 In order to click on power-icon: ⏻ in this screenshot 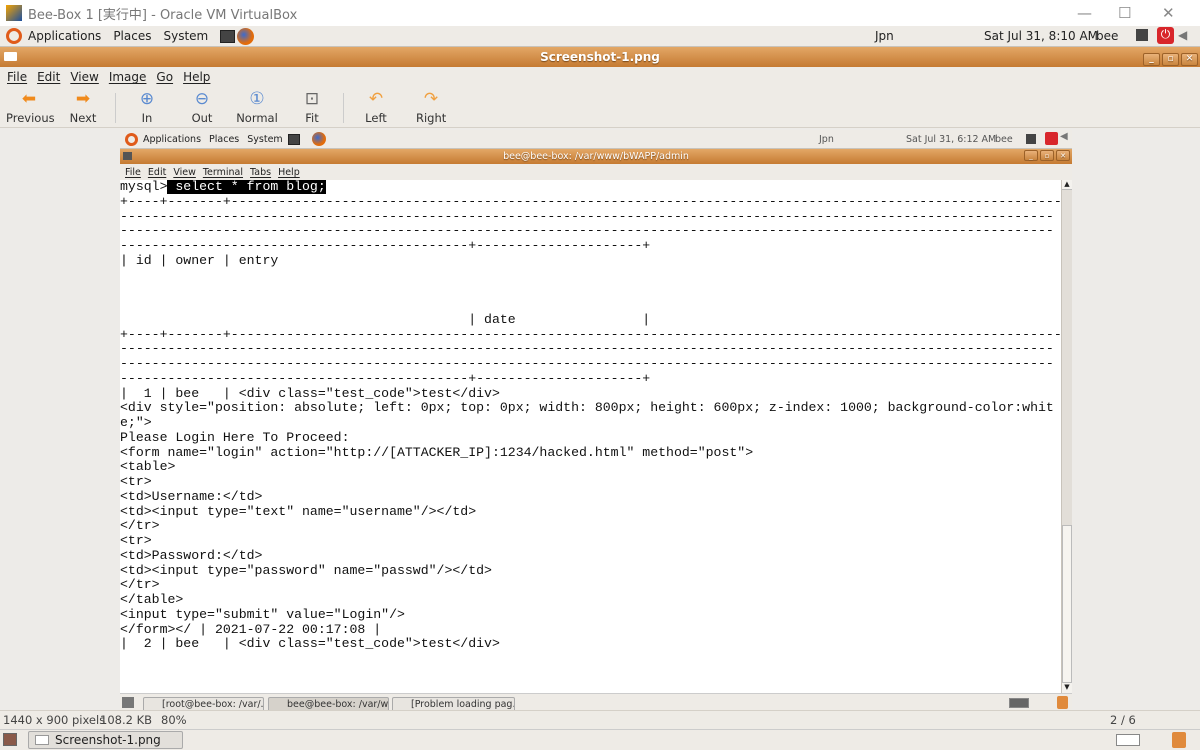, I will do `click(1165, 35)`.